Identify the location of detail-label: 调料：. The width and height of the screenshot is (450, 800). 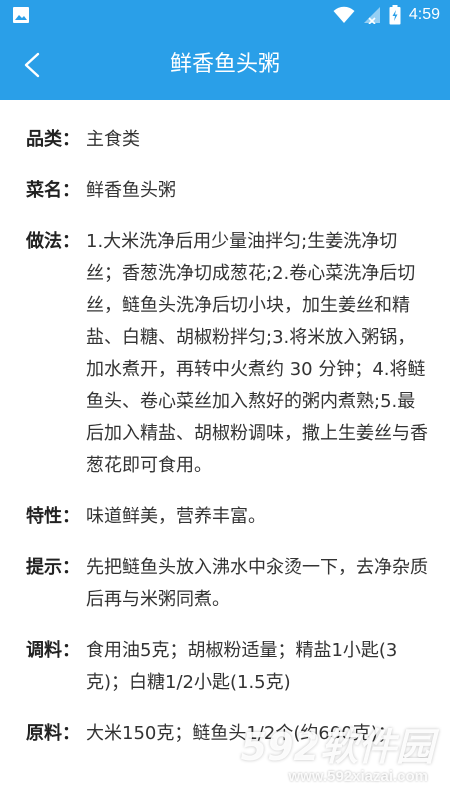
(53, 650).